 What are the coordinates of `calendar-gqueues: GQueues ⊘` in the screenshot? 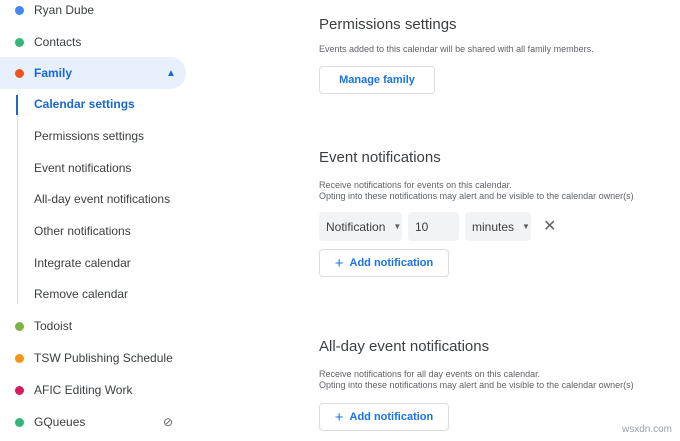 It's located at (93, 422).